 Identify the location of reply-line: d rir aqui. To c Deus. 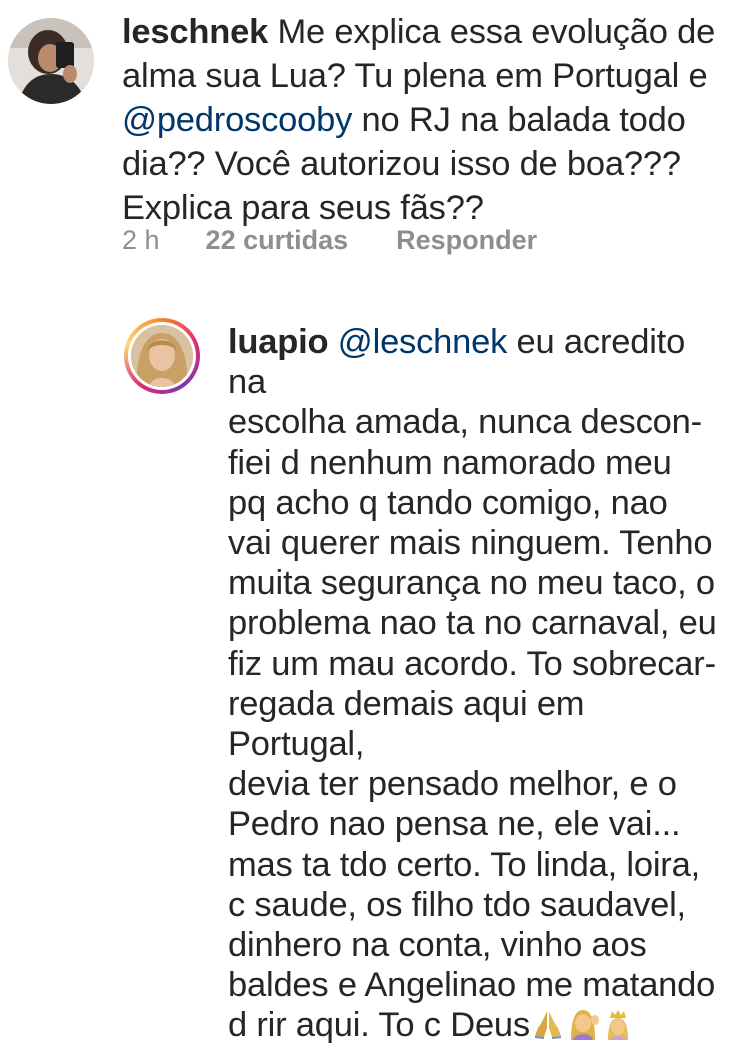
(379, 1025).